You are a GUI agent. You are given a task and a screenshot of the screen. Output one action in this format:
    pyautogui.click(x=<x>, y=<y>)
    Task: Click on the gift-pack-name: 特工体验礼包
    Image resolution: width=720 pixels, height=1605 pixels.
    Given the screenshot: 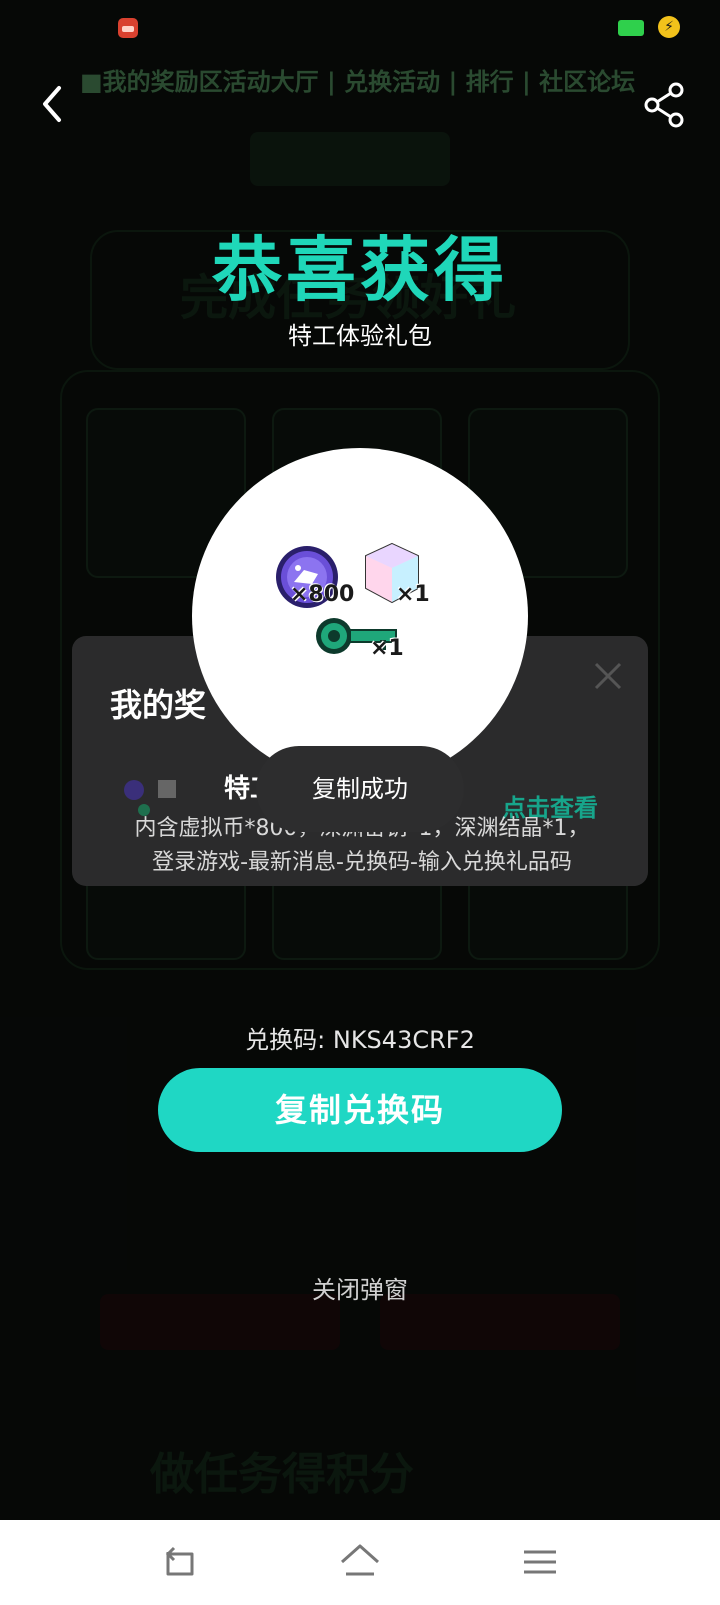 What is the action you would take?
    pyautogui.click(x=360, y=336)
    